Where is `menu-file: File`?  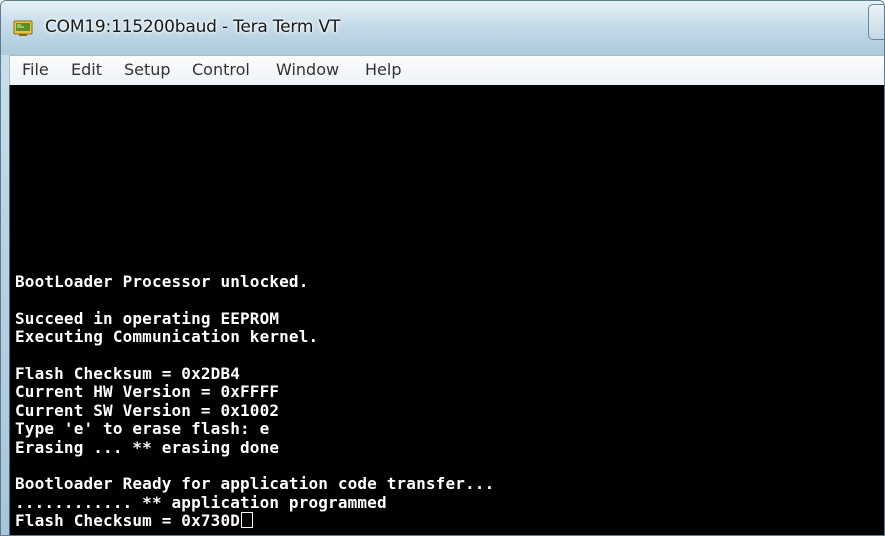
menu-file: File is located at coordinates (35, 69).